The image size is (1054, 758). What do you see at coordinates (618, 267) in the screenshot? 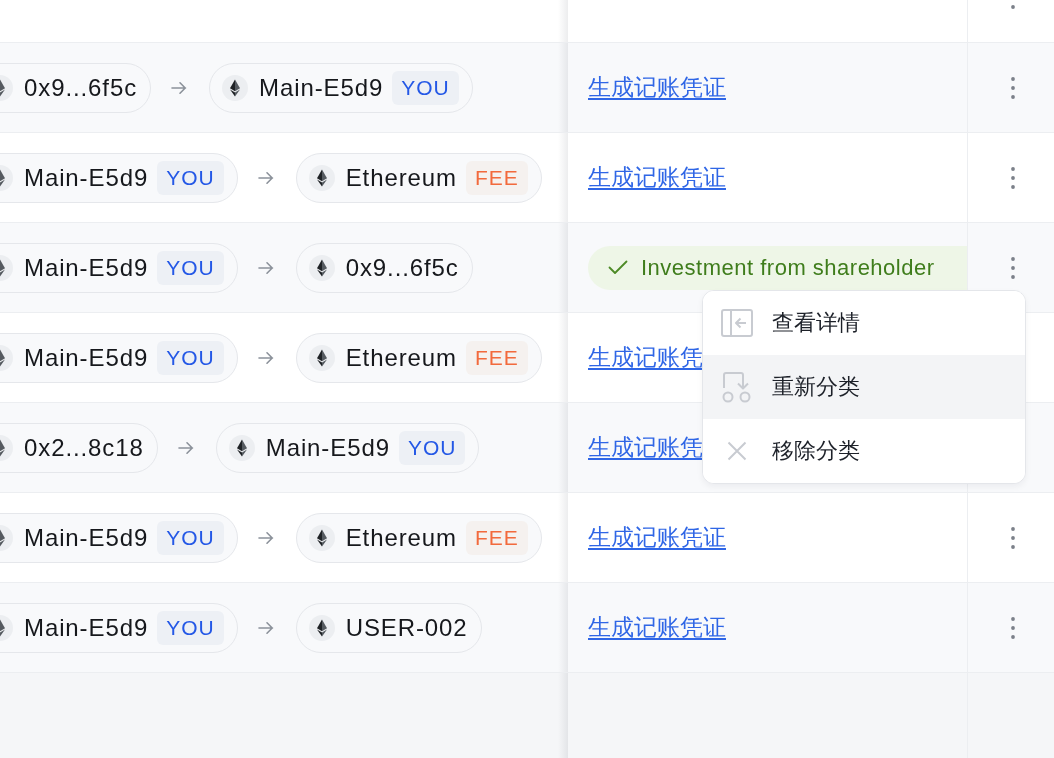
I see `check-icon` at bounding box center [618, 267].